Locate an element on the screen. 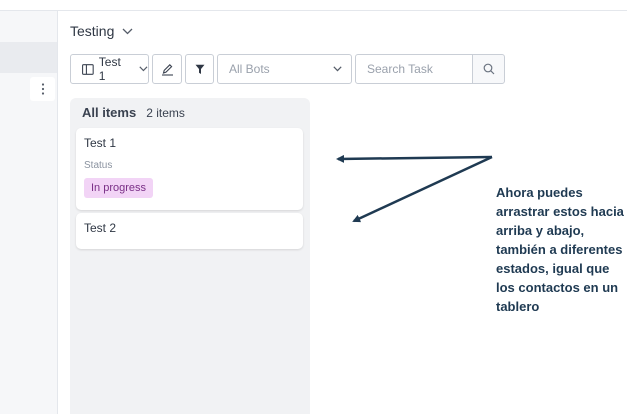 The height and width of the screenshot is (414, 627). status-label: Status is located at coordinates (98, 165).